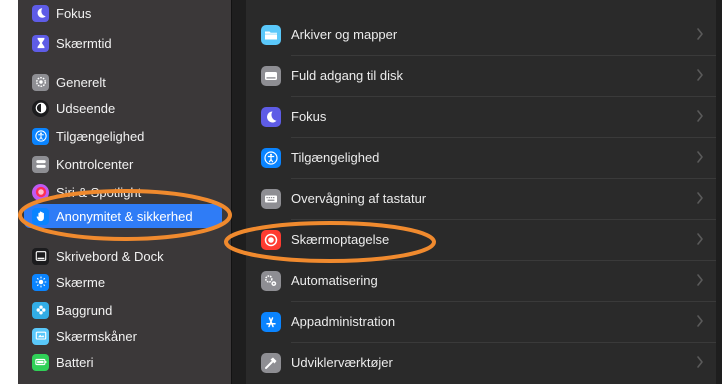  I want to click on privacy-row-fuld-adgang: Fuld adgang til disk, so click(481, 75).